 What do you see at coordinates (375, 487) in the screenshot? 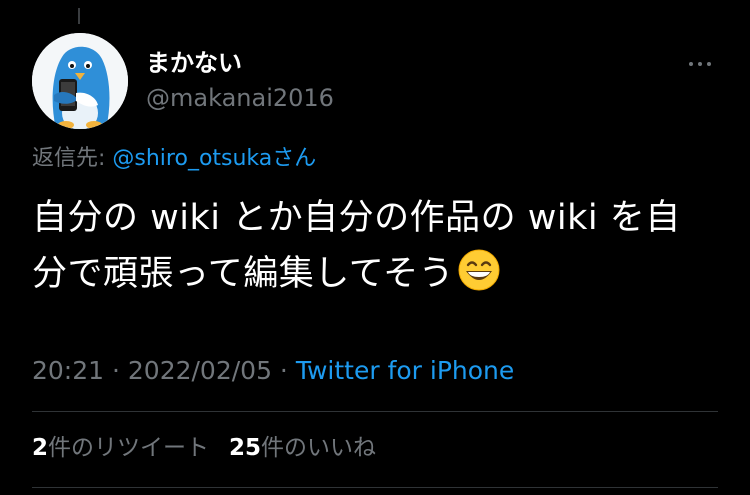
I see `divider-bottom` at bounding box center [375, 487].